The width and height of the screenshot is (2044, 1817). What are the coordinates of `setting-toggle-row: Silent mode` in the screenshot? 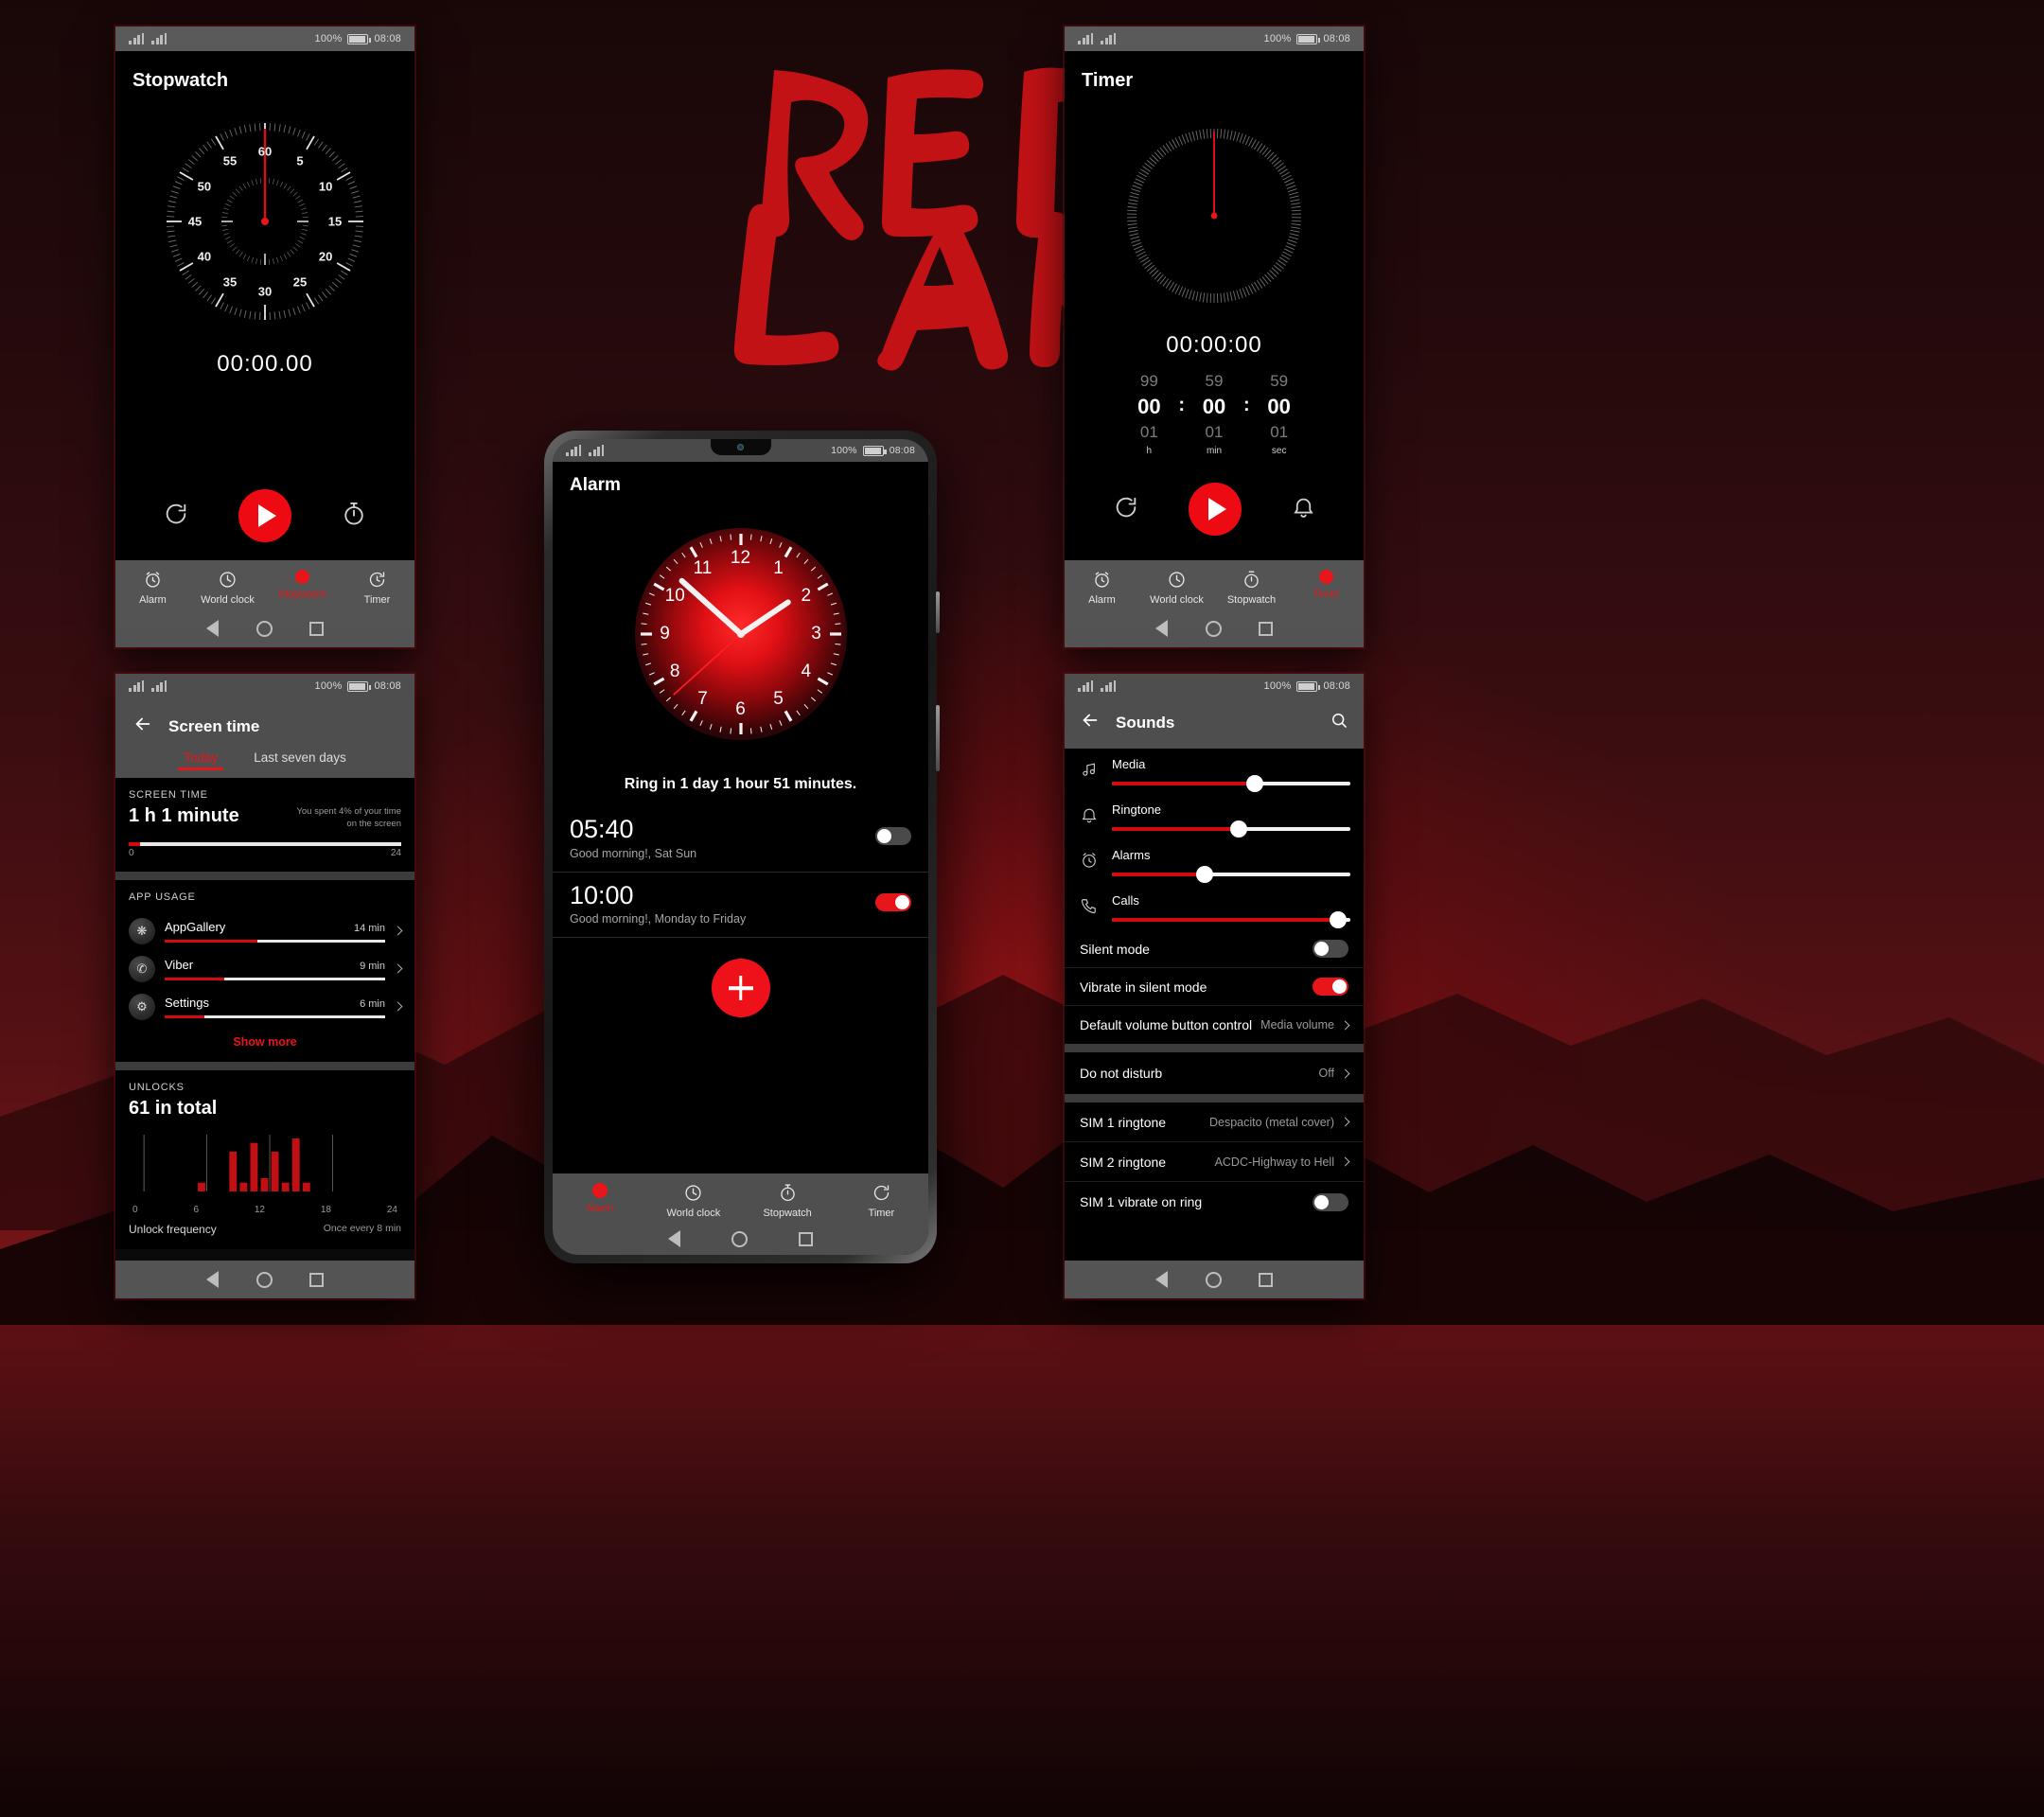 It's located at (1214, 949).